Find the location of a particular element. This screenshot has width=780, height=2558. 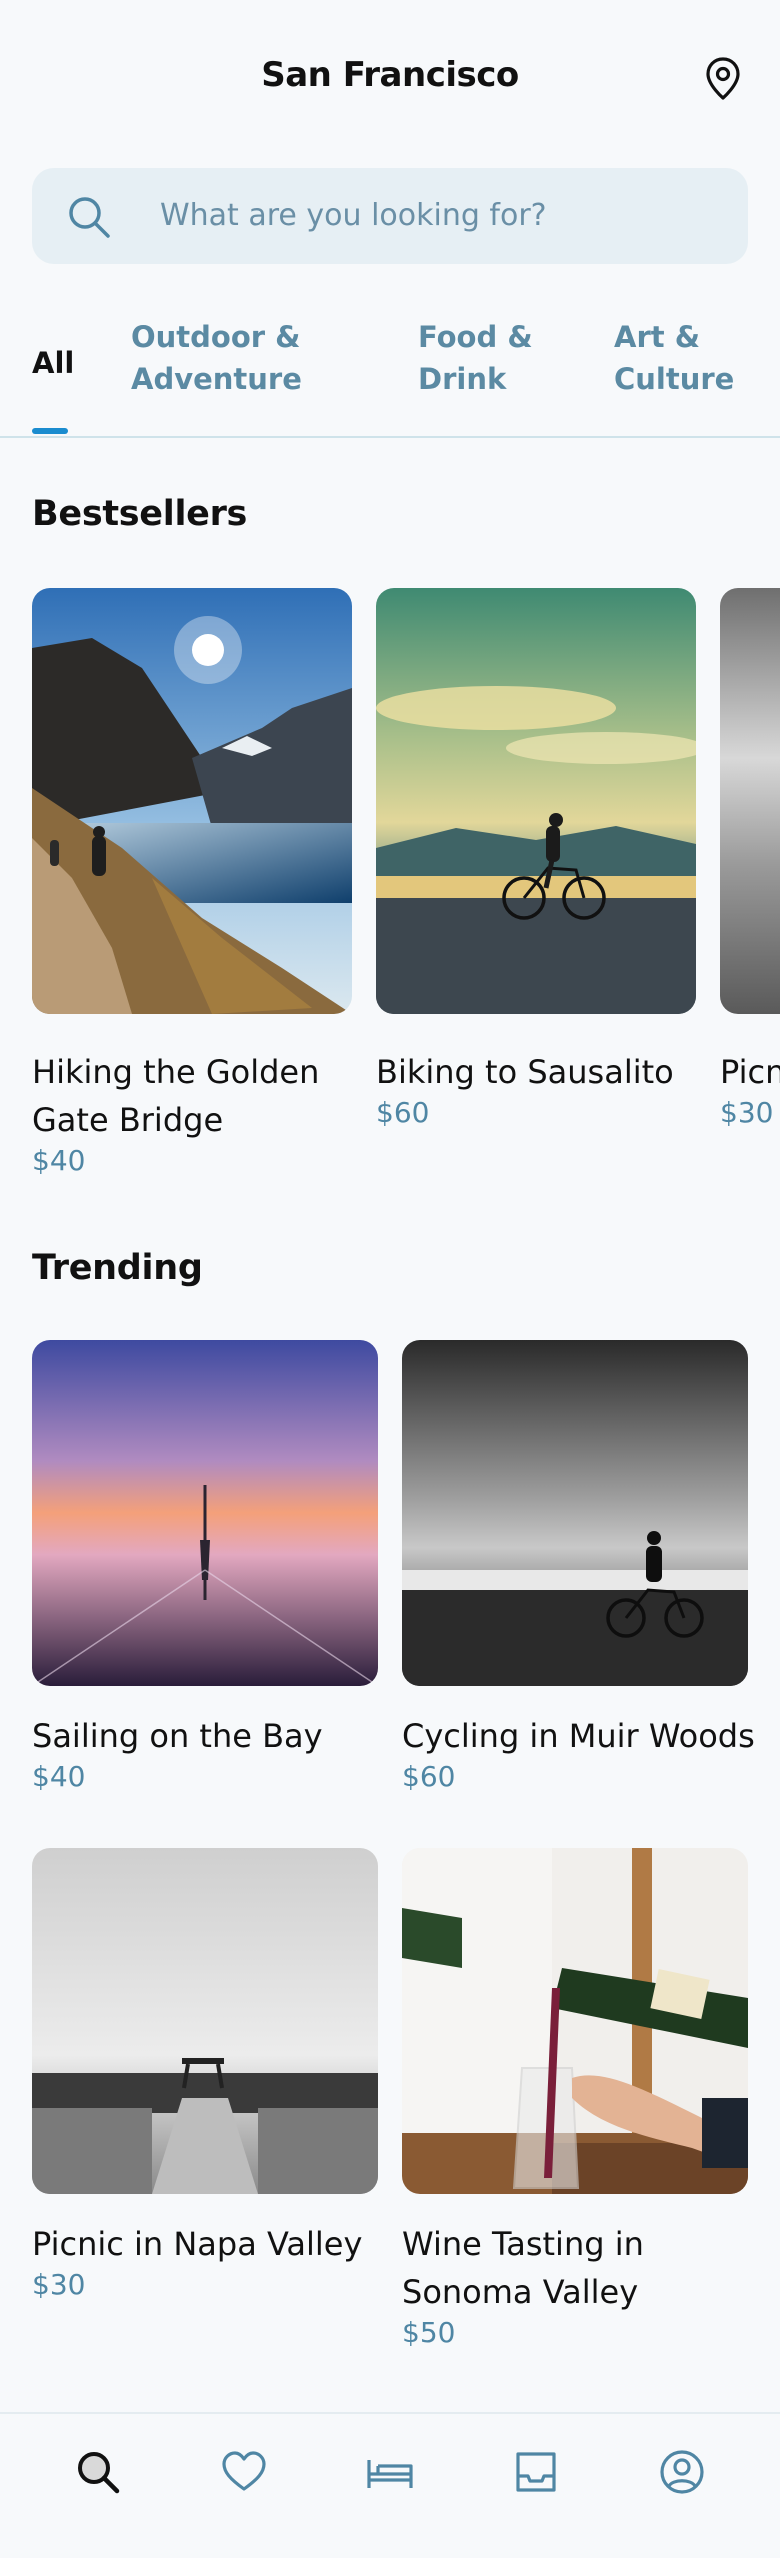

card-image-picnic is located at coordinates (750, 801).